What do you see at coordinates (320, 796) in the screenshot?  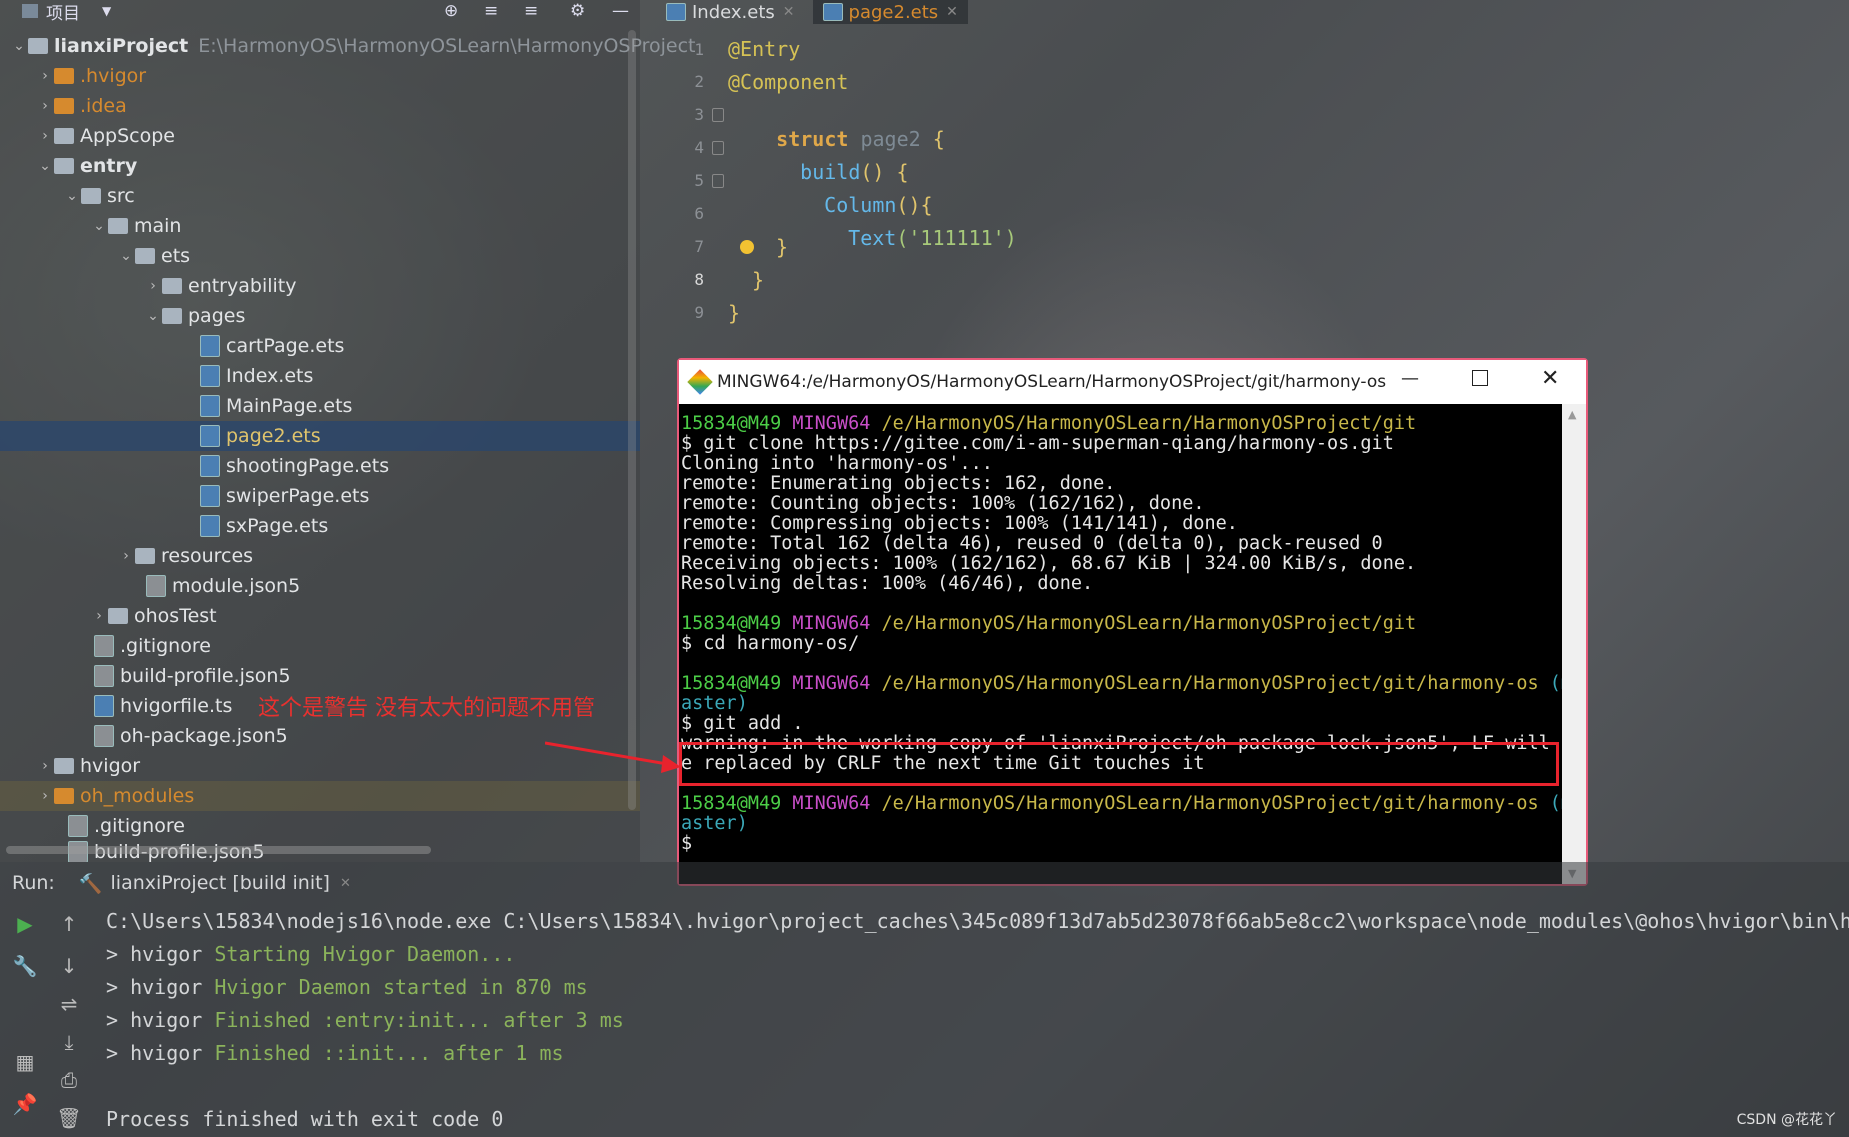 I see `tree-item-oh-modules: › oh_modules` at bounding box center [320, 796].